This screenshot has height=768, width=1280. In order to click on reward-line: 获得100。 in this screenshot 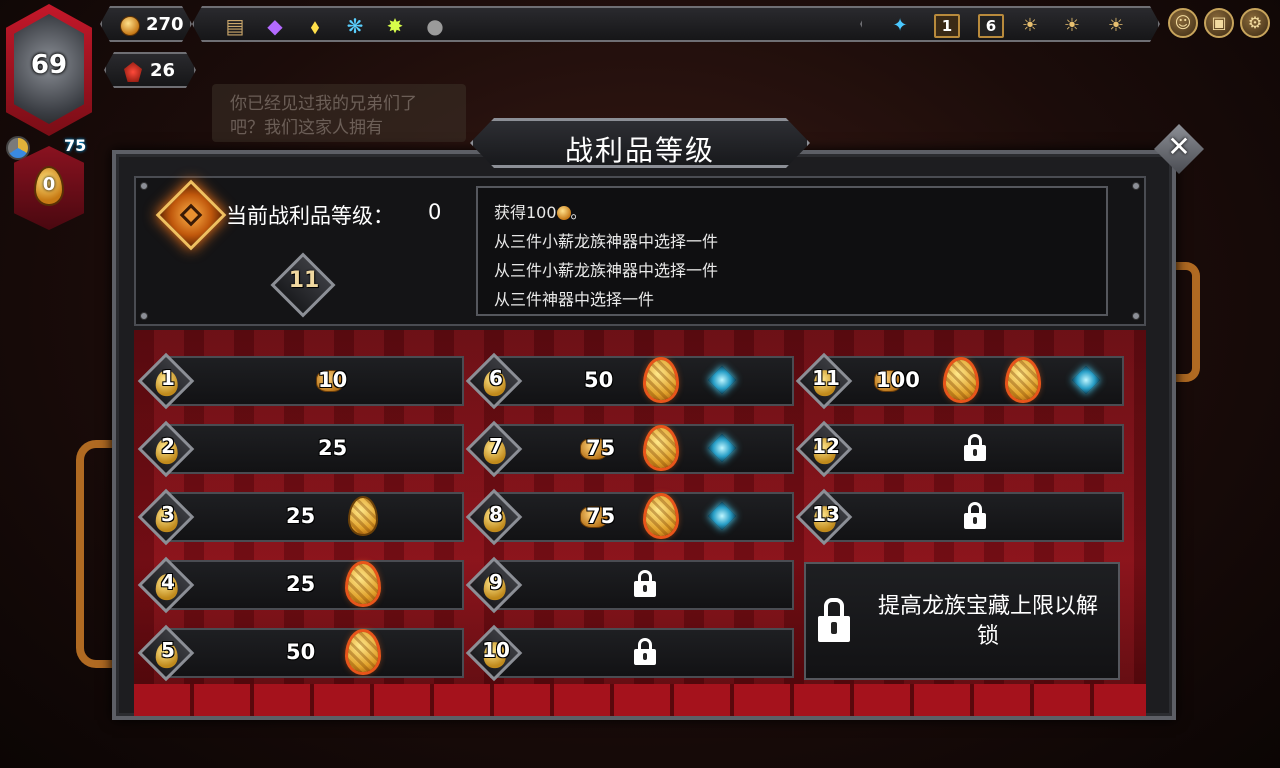, I will do `click(540, 212)`.